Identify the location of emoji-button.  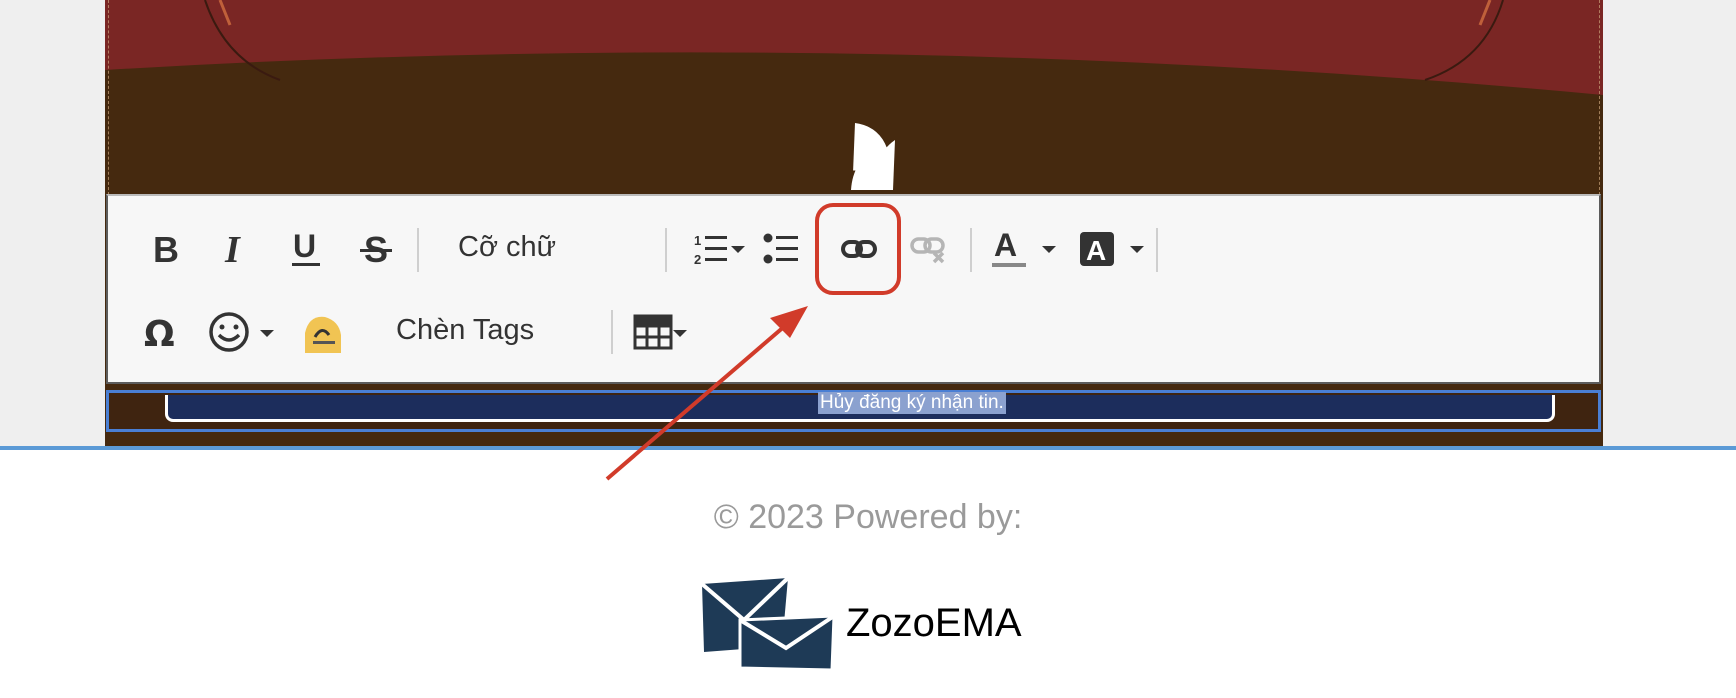
(243, 332).